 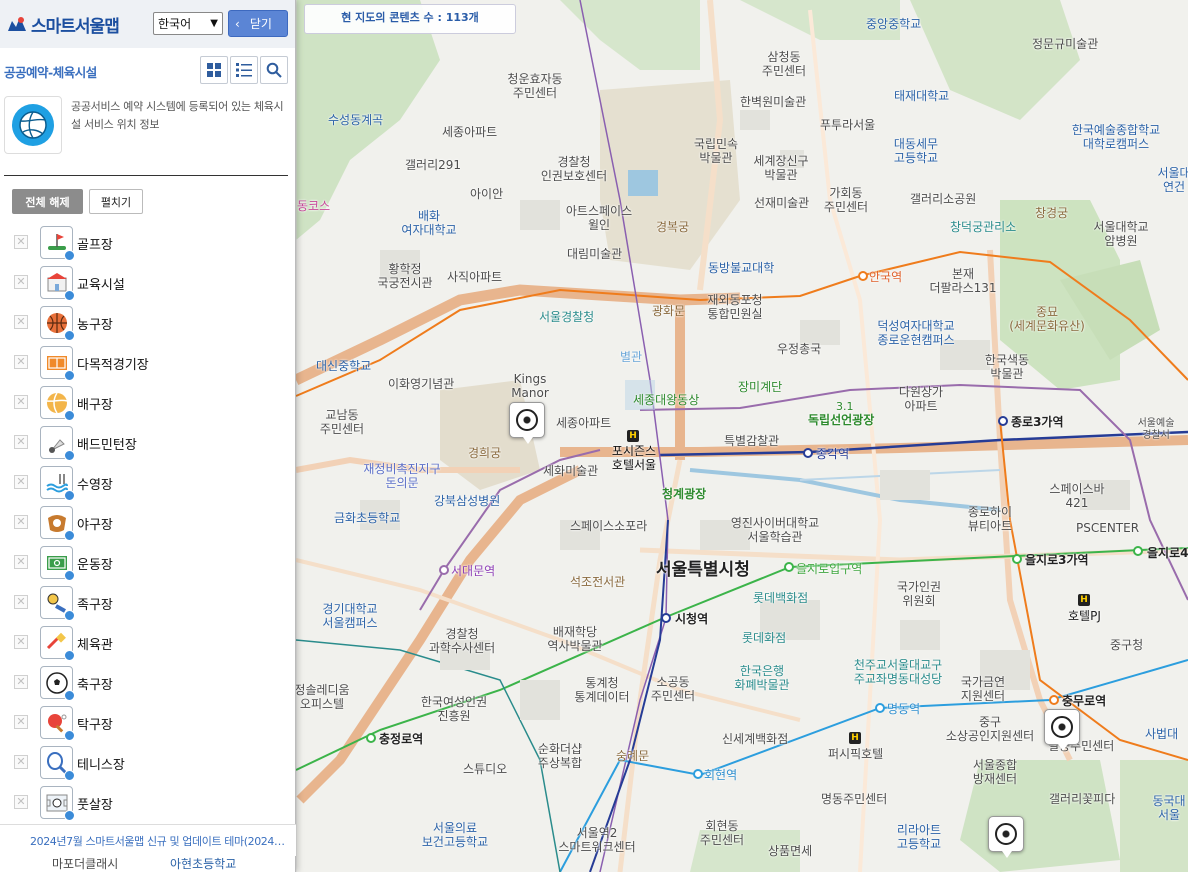 What do you see at coordinates (734, 307) in the screenshot?
I see `map-label-jaeweo: 재외동포청 통합민원실` at bounding box center [734, 307].